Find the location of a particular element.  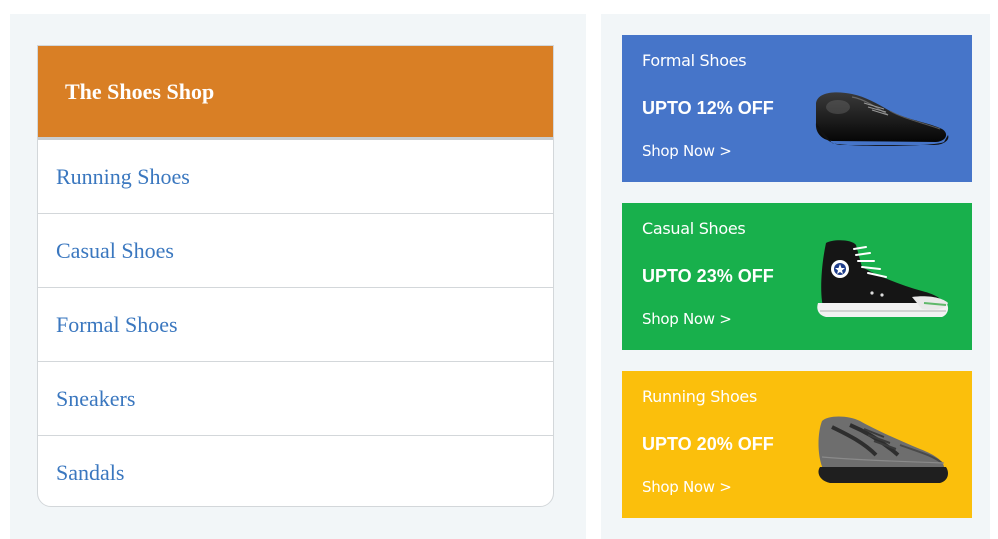

promo-category: Running Shoes is located at coordinates (700, 396).